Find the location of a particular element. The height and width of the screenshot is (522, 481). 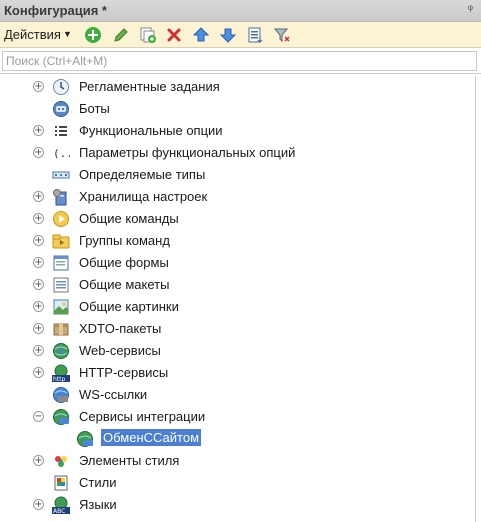

command-groups-icon is located at coordinates (61, 241).